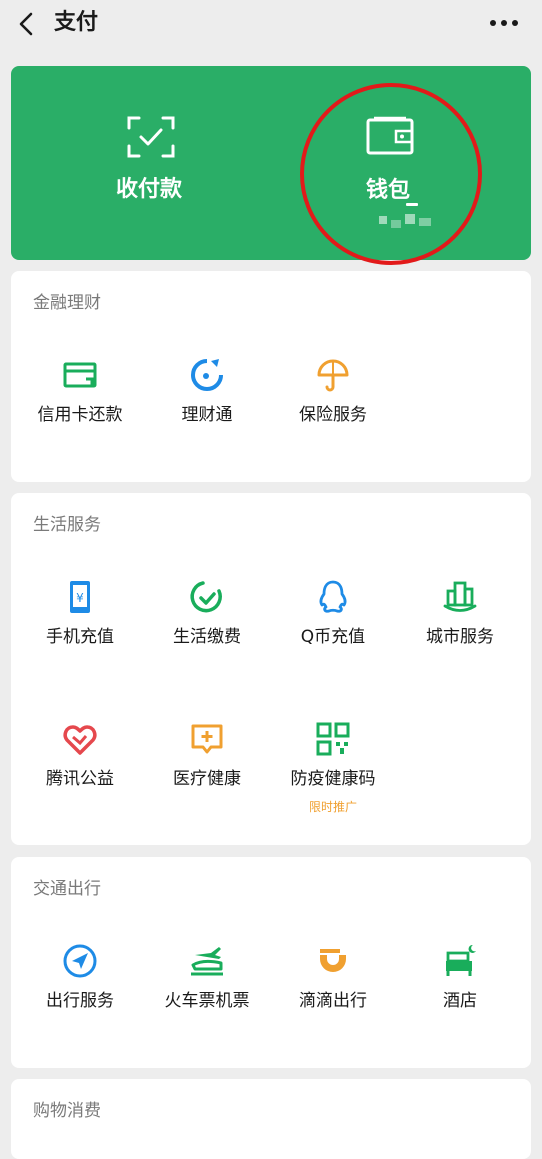  I want to click on service-label: 腾讯公益, so click(80, 779).